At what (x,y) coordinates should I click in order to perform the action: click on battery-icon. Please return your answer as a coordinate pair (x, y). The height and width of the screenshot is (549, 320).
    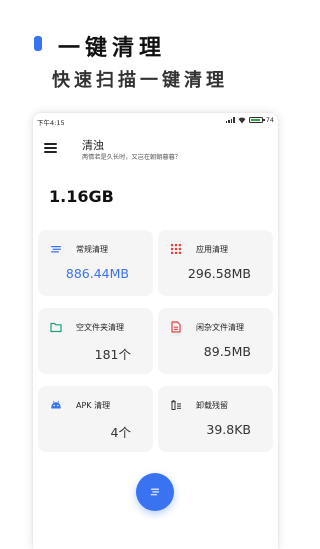
    Looking at the image, I should click on (256, 120).